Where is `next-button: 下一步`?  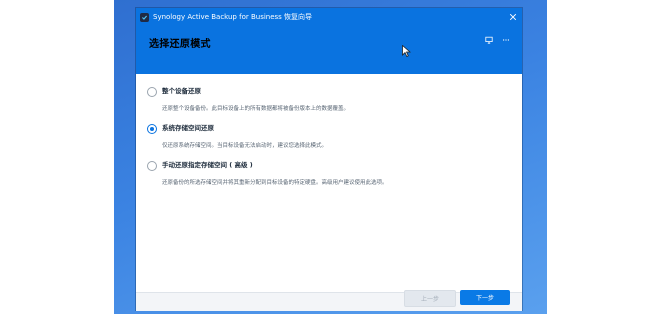 next-button: 下一步 is located at coordinates (485, 297).